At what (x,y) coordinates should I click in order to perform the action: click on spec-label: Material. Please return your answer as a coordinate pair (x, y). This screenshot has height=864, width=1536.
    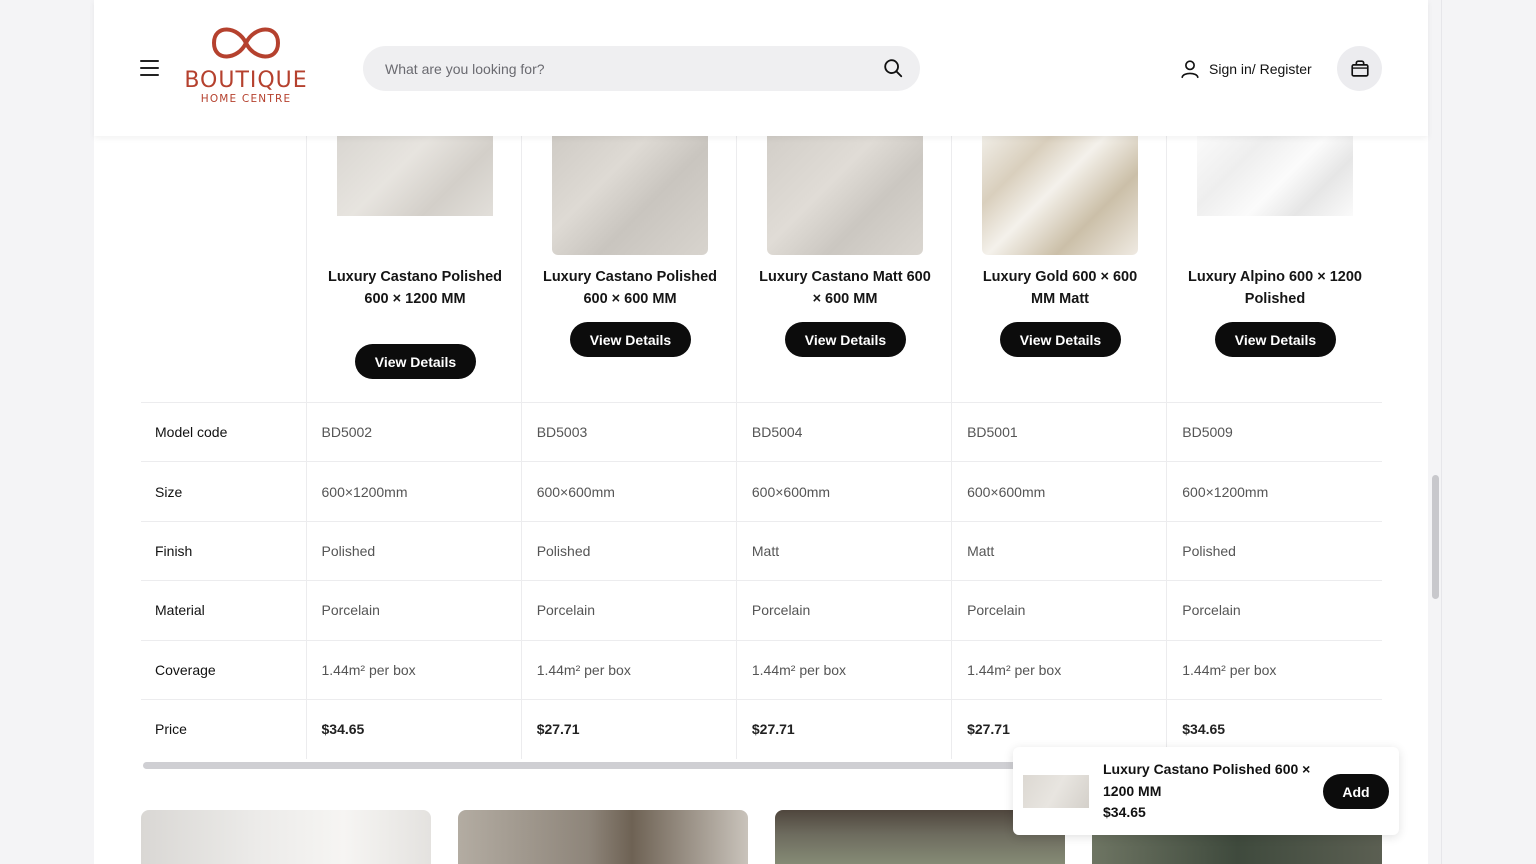
    Looking at the image, I should click on (223, 610).